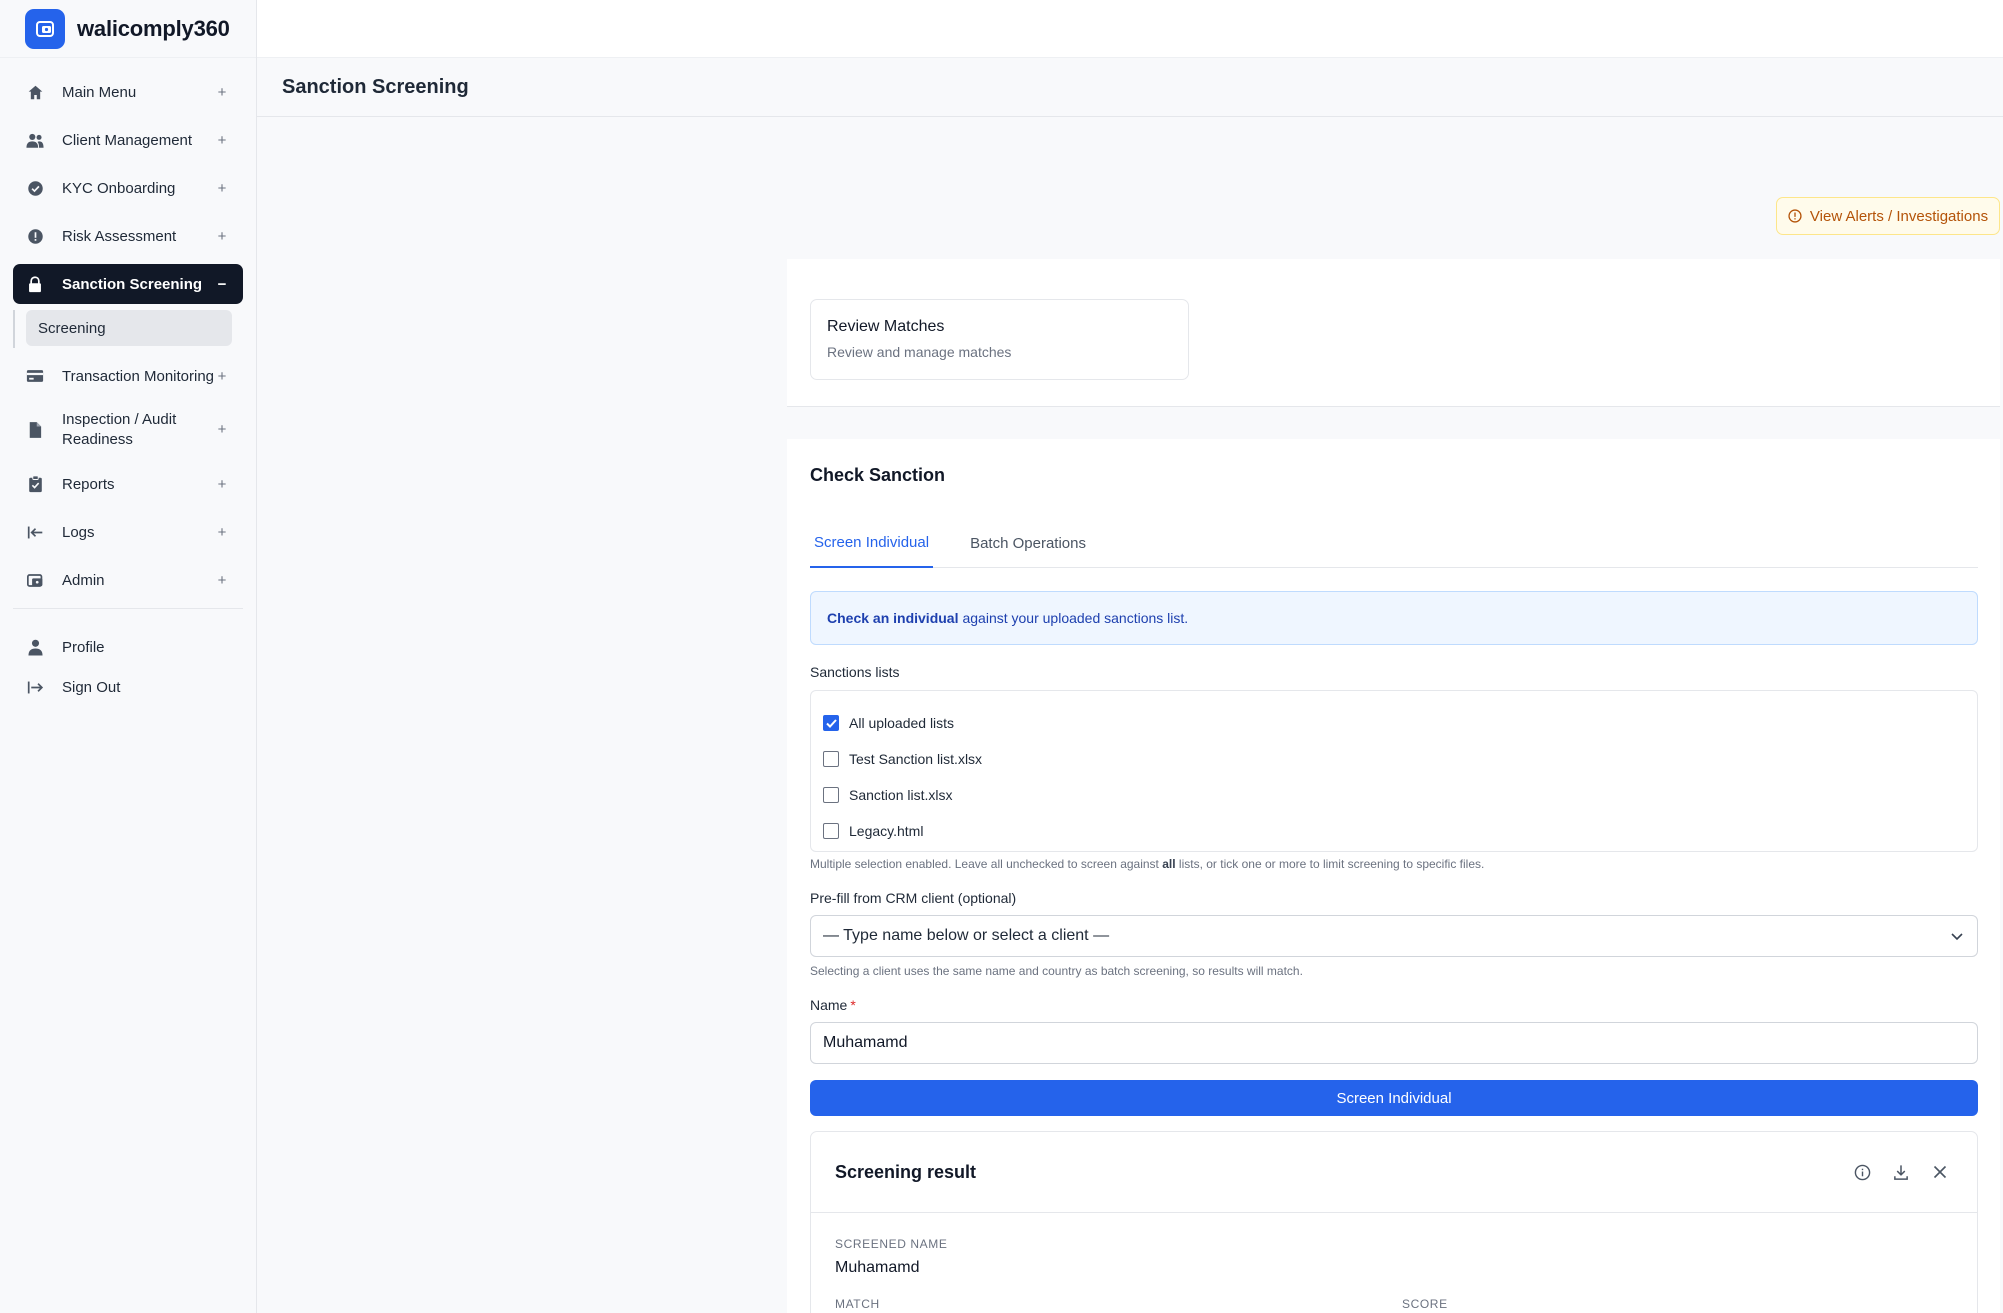 The image size is (2003, 1313). I want to click on collapse-icon: −, so click(222, 284).